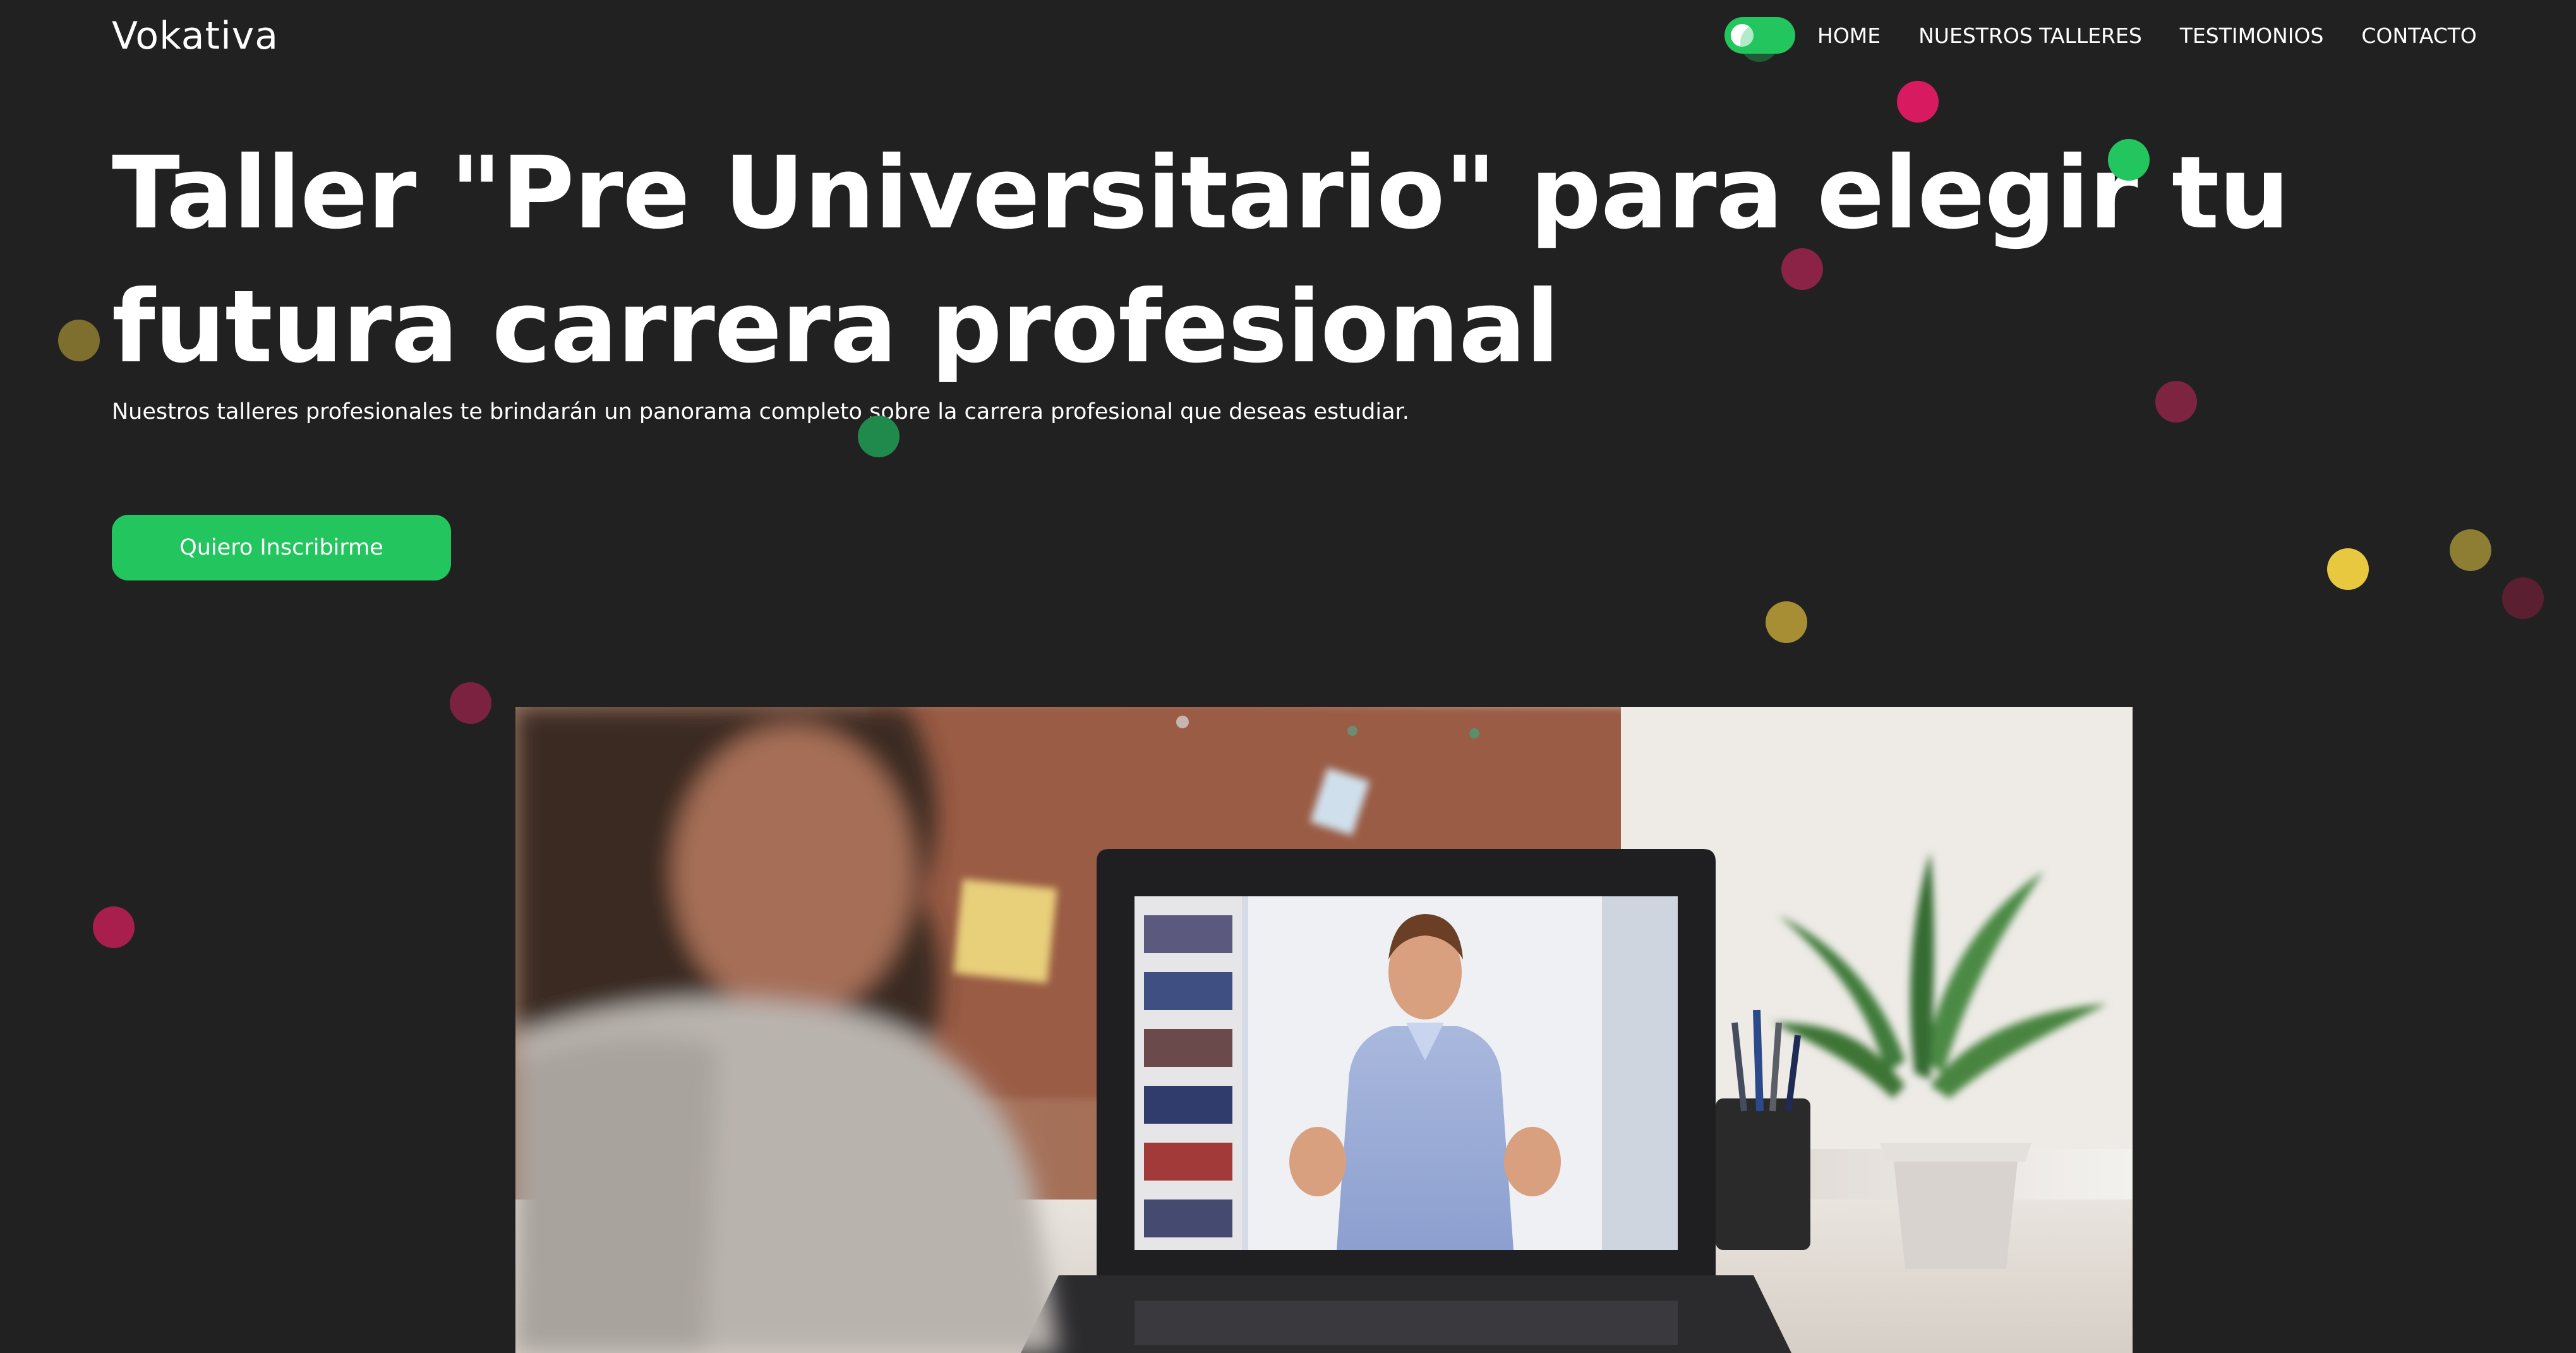 The height and width of the screenshot is (1353, 2576). Describe the element at coordinates (195, 36) in the screenshot. I see `brand-logo: Vokativa` at that location.